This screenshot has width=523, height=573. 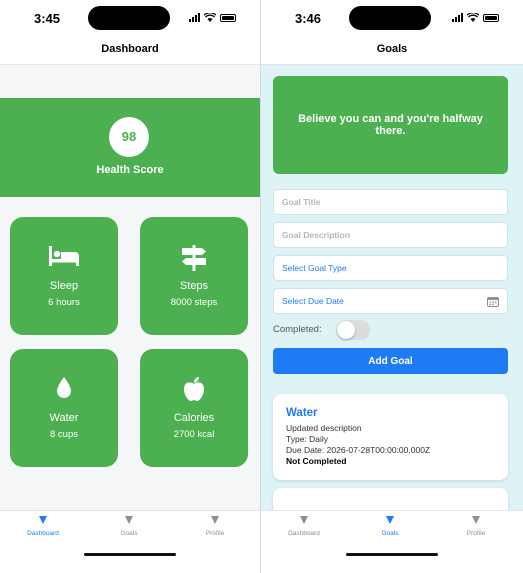 What do you see at coordinates (129, 137) in the screenshot?
I see `health-score-value: 98` at bounding box center [129, 137].